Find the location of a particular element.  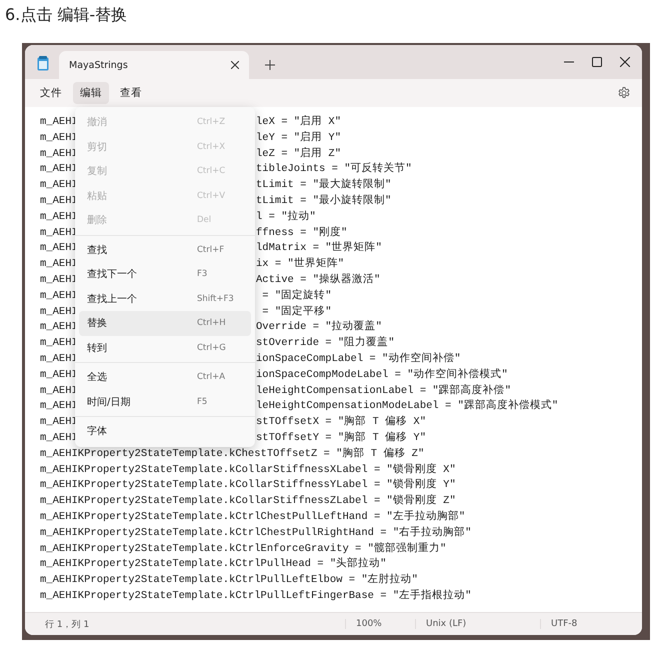

code-line: ionSpaceCompLabel = "动作空间补偿" is located at coordinates (358, 359).